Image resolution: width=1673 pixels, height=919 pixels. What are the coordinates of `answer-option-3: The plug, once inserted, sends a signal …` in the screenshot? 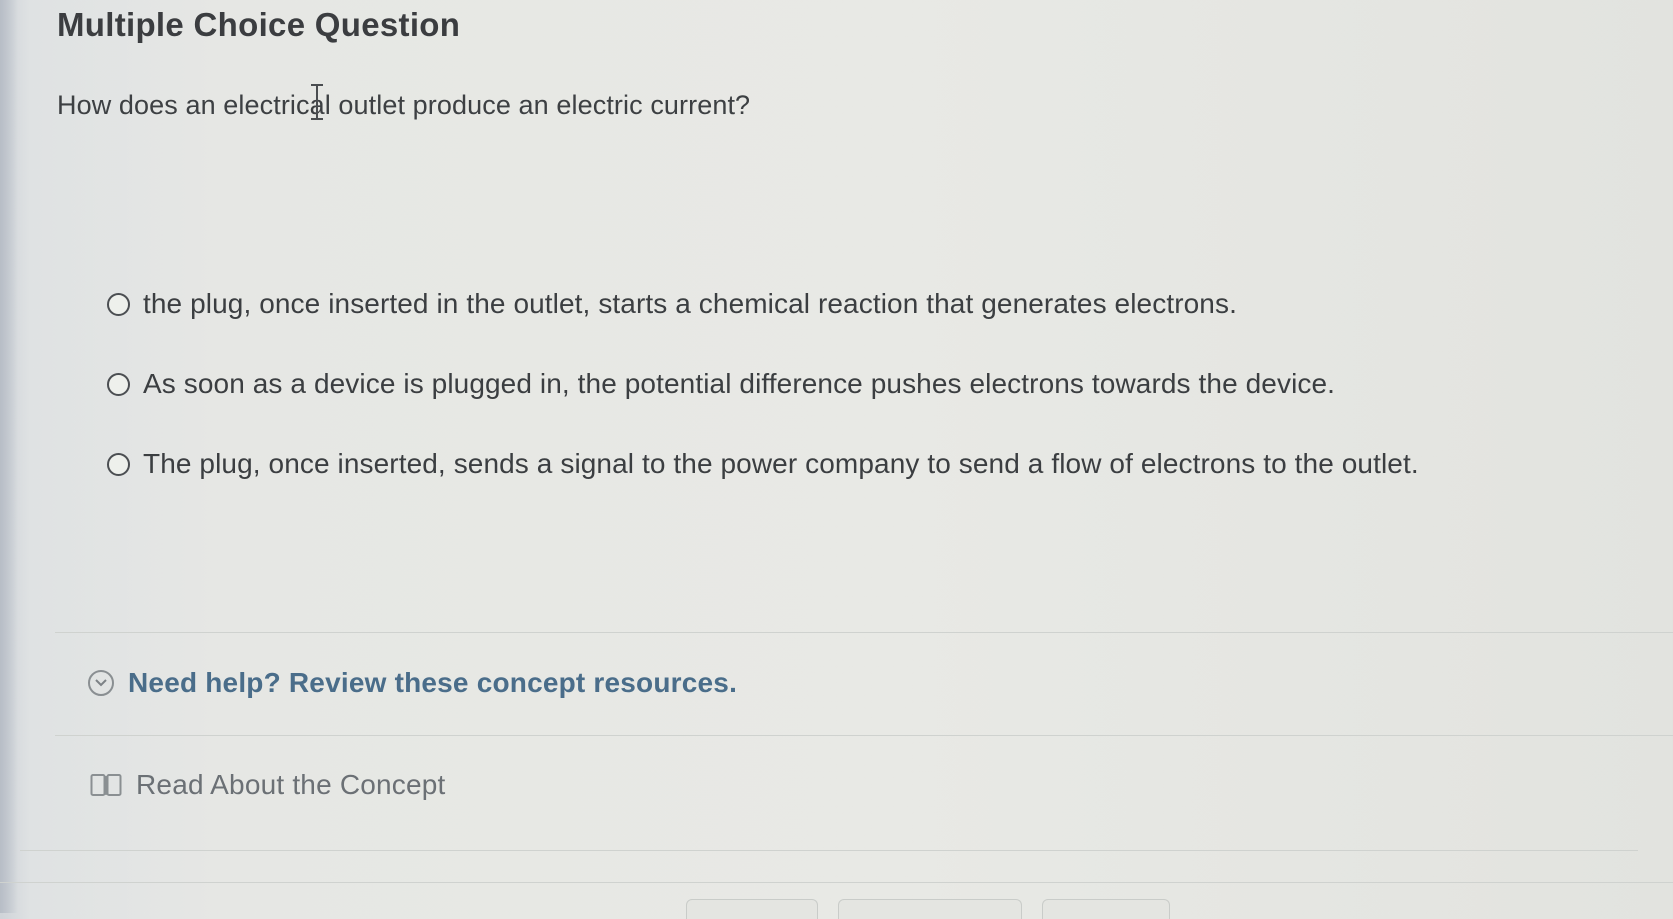 It's located at (763, 464).